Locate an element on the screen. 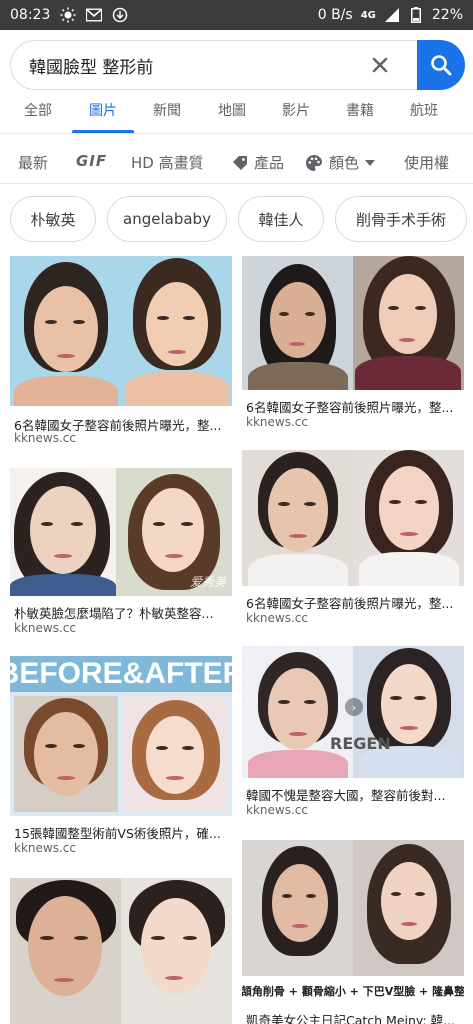 The height and width of the screenshot is (1024, 473). signal-icon is located at coordinates (392, 15).